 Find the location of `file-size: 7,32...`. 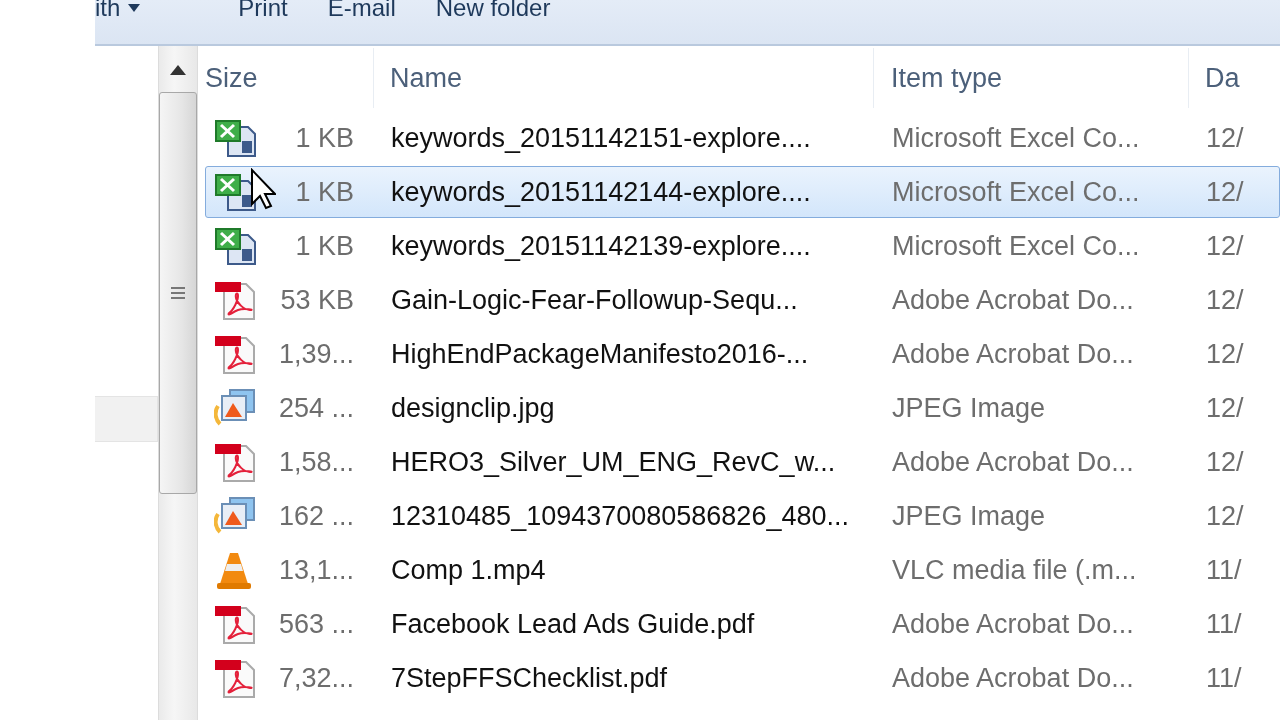

file-size: 7,32... is located at coordinates (316, 678).